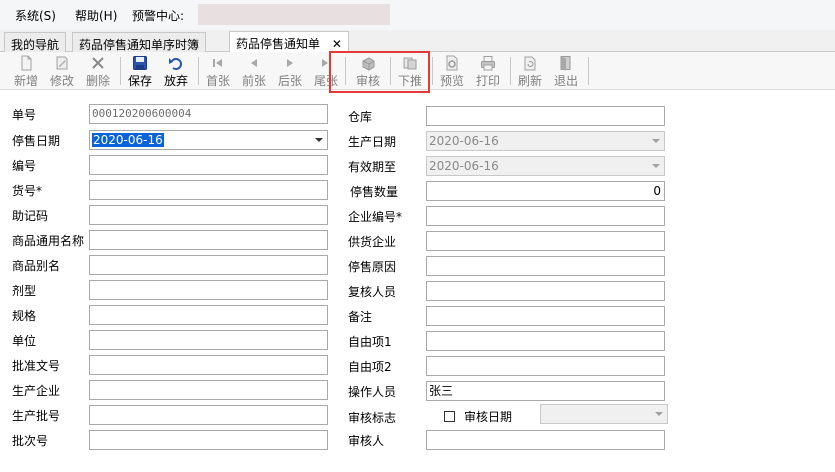  Describe the element at coordinates (26, 63) in the screenshot. I see `new-document-icon` at that location.